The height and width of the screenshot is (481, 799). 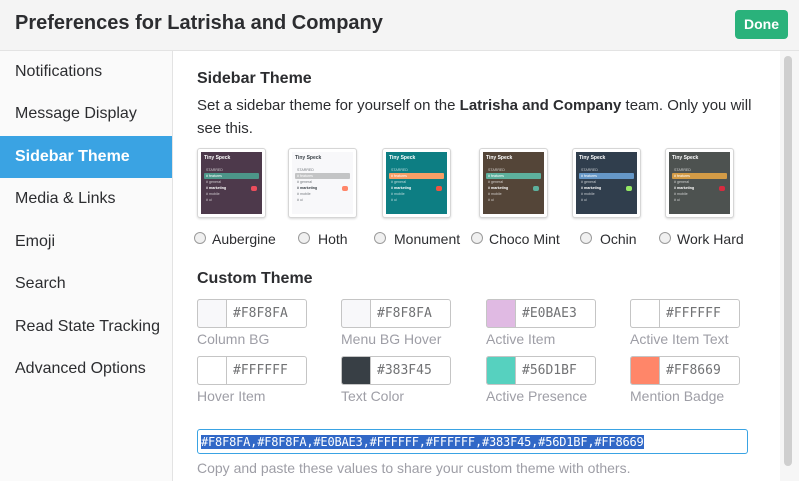 I want to click on custom-color-label: Menu BG Hover, so click(x=391, y=339).